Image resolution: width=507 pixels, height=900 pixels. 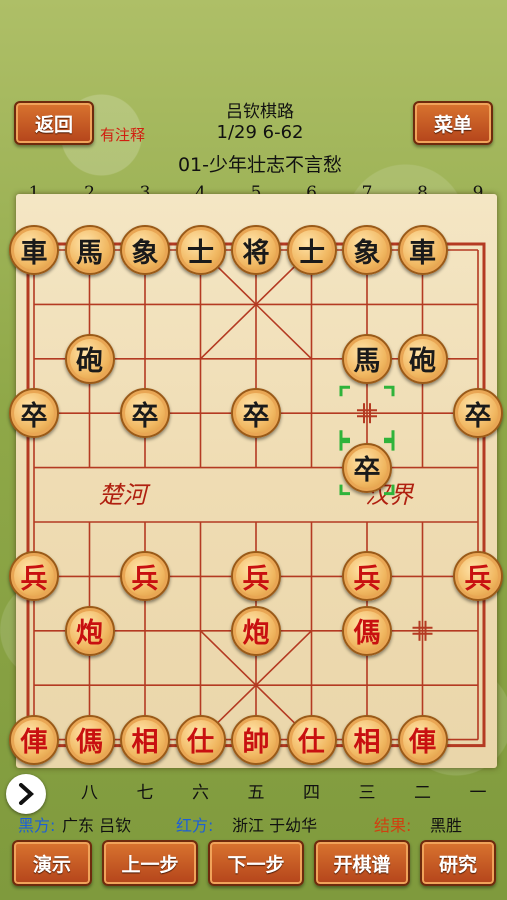 I want to click on black-player: 广东 吕钦, so click(x=97, y=825).